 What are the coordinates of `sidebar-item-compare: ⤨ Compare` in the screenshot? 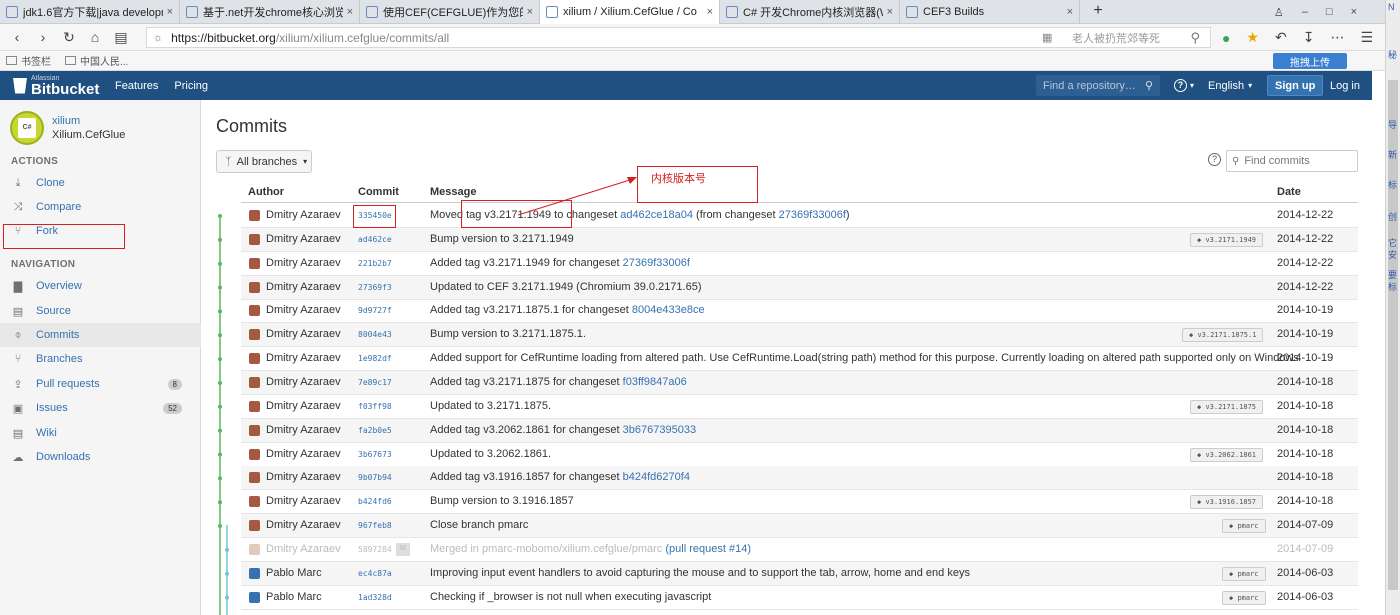 It's located at (100, 207).